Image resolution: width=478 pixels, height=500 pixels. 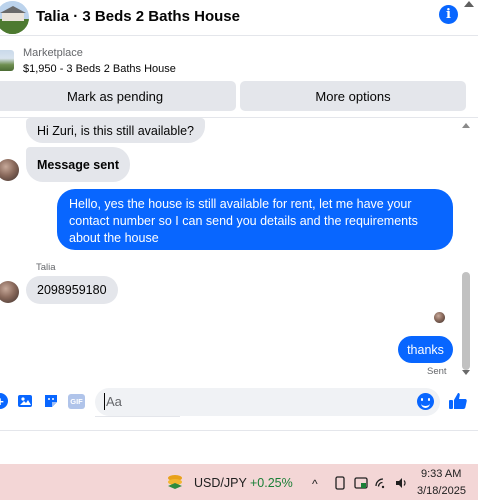 What do you see at coordinates (14, 17) in the screenshot?
I see `conversation-avatar` at bounding box center [14, 17].